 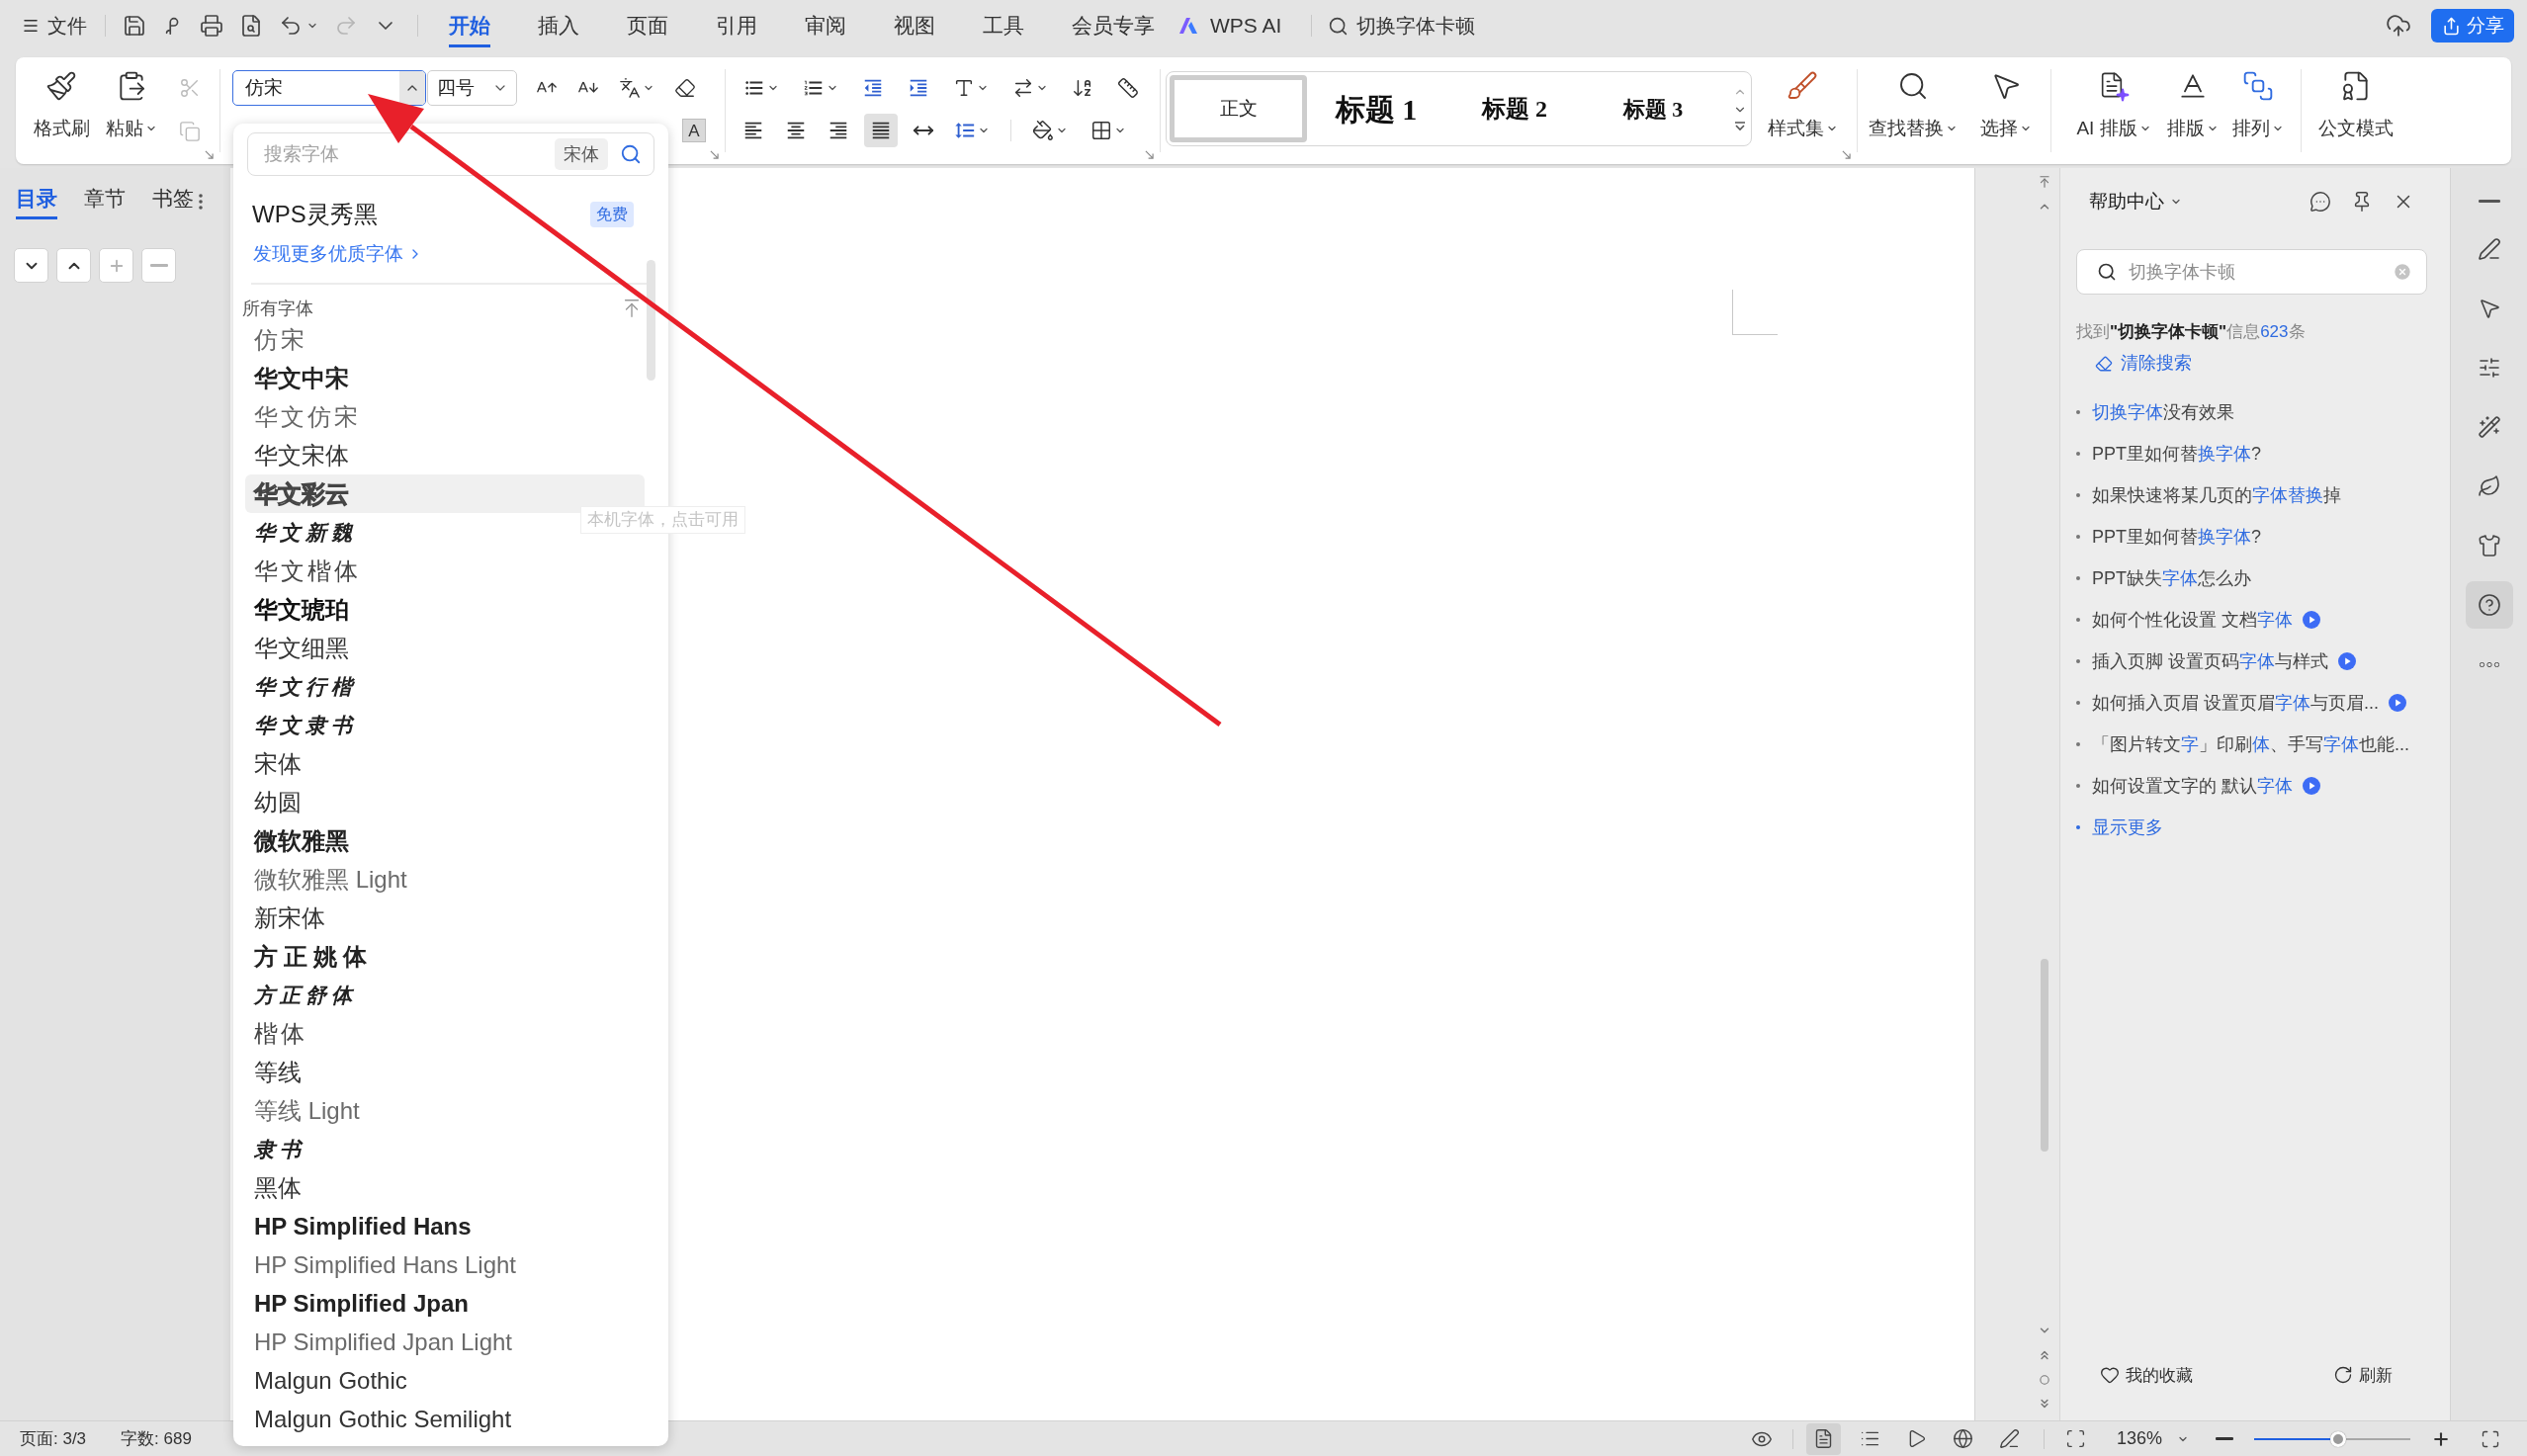 I want to click on font-option: 华文隶书, so click(x=445, y=725).